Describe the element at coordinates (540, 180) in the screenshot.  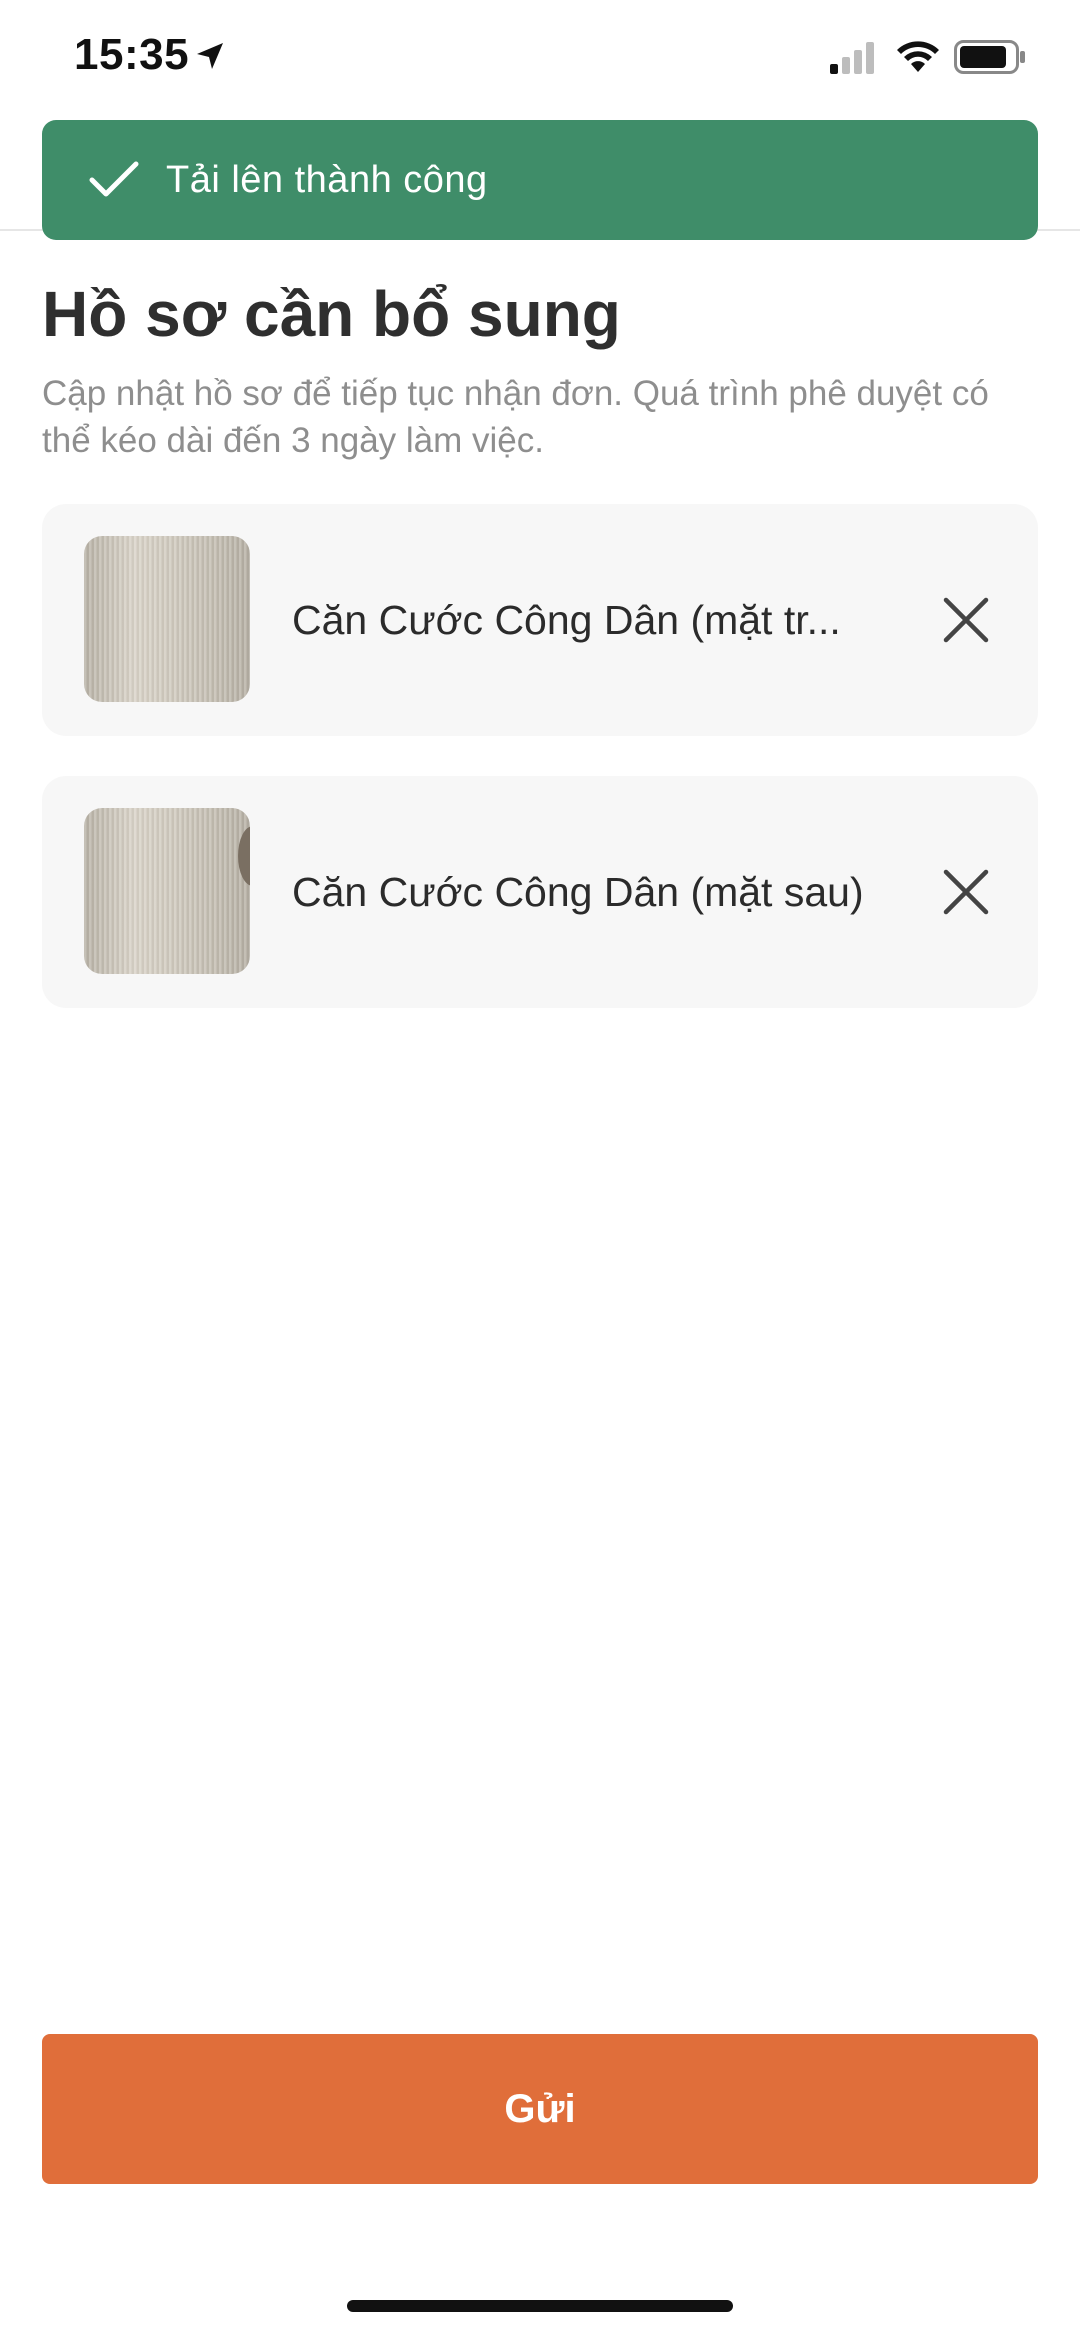
I see `upload-success-toast: Tải lên thành công` at that location.